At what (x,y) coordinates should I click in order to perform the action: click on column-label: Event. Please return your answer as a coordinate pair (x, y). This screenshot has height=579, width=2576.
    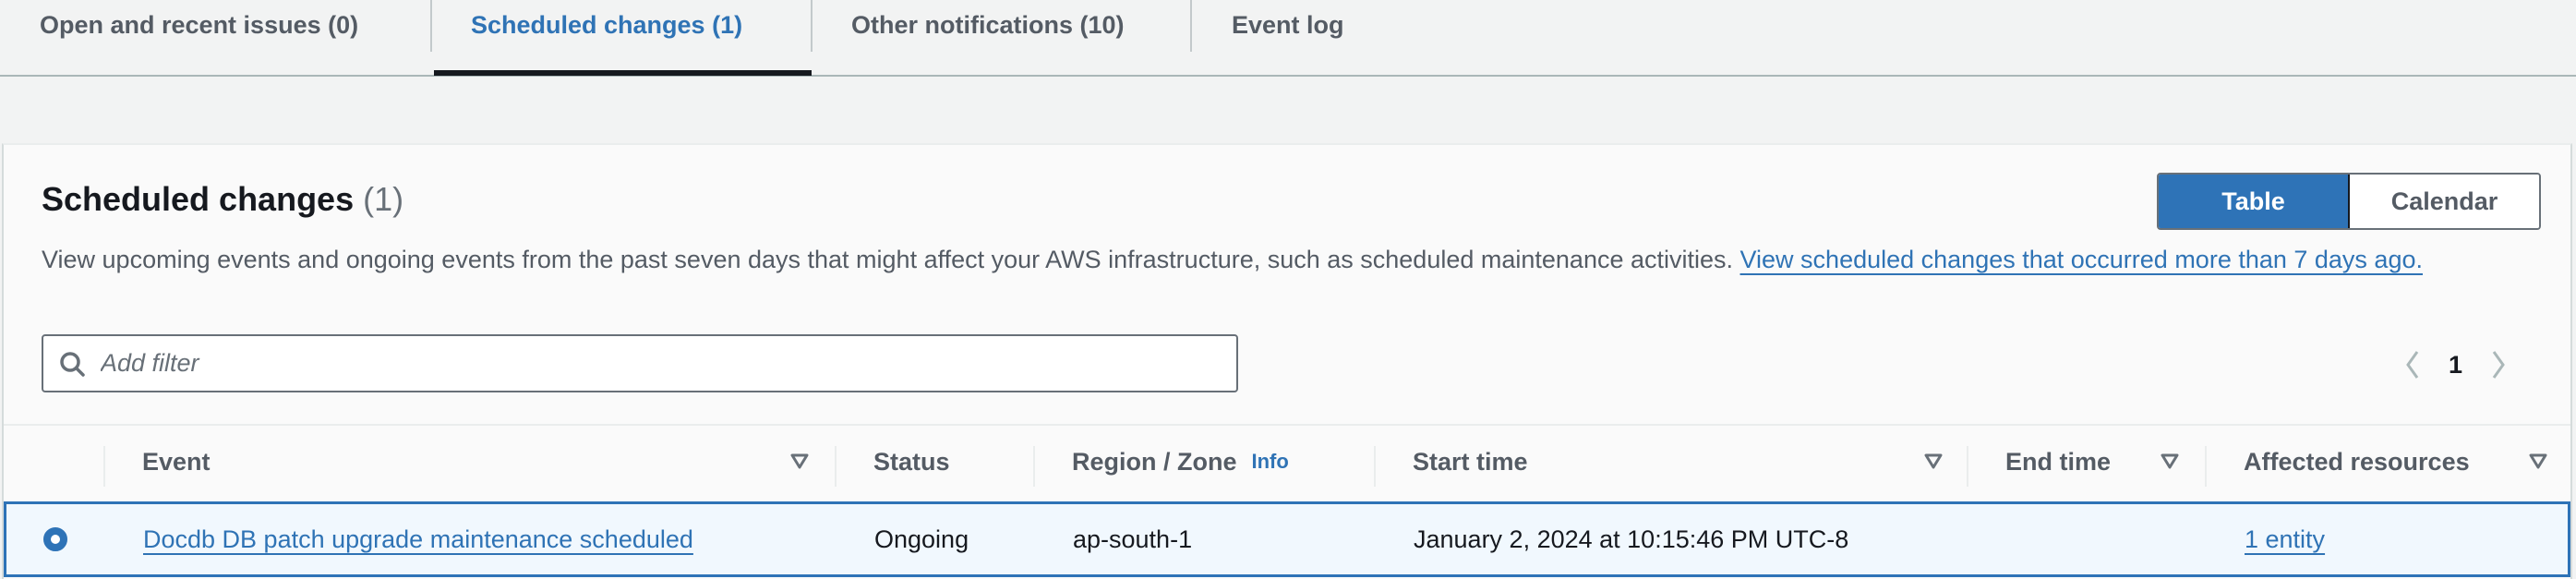
    Looking at the image, I should click on (176, 462).